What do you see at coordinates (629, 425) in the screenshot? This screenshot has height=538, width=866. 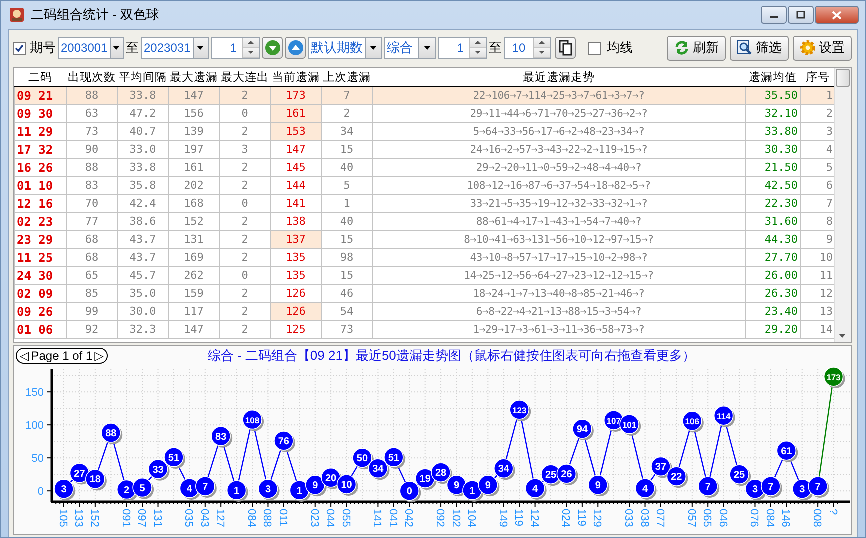 I see `data-label: 101` at bounding box center [629, 425].